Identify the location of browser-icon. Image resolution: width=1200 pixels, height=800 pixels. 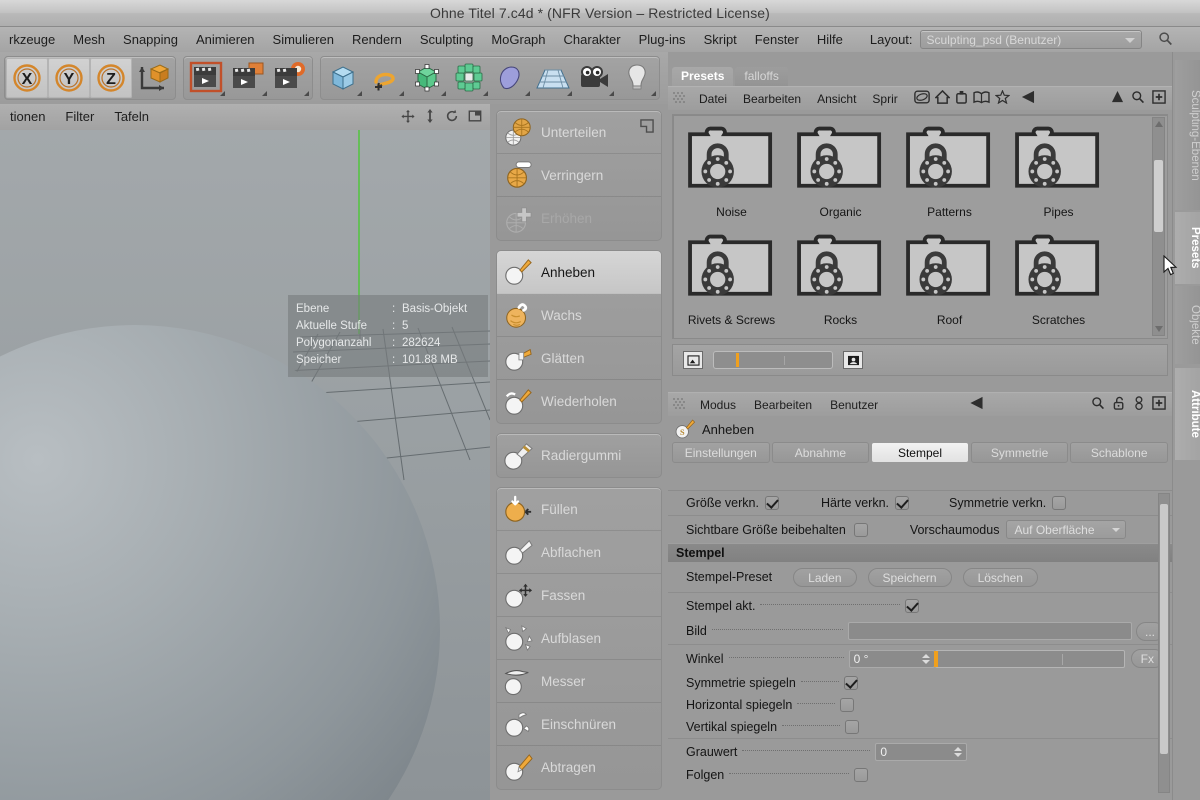
(921, 98).